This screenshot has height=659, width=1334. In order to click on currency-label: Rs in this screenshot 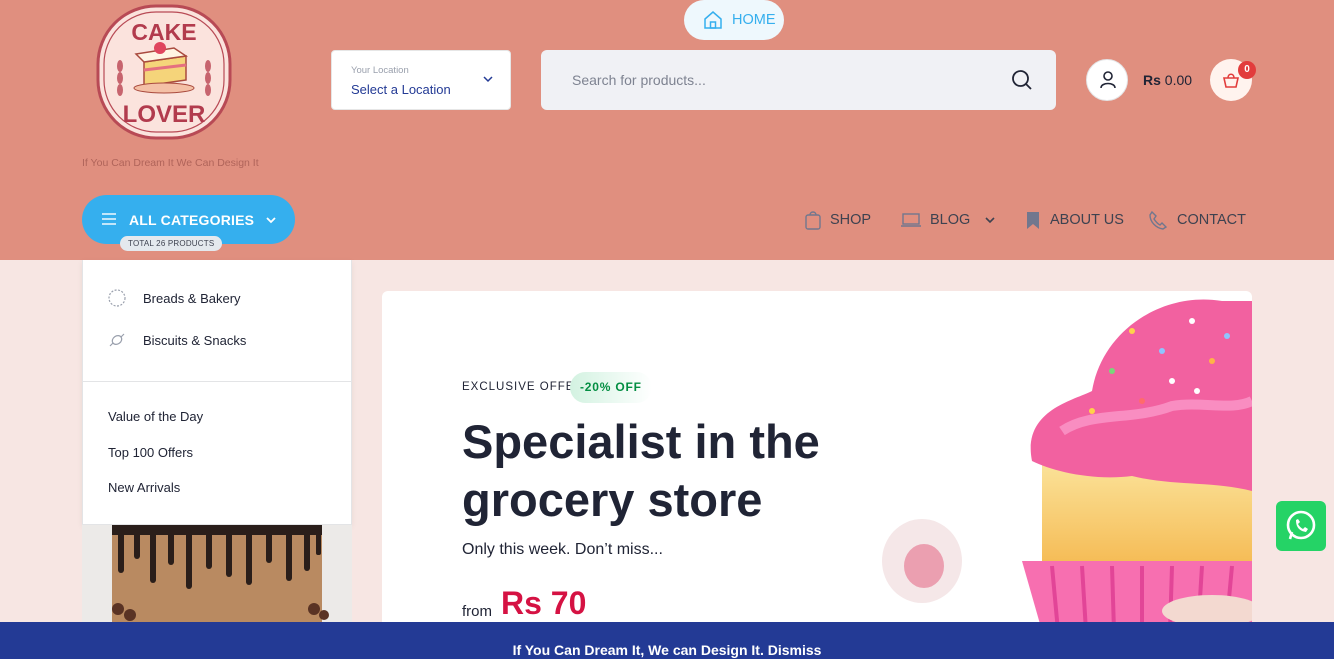, I will do `click(1152, 80)`.